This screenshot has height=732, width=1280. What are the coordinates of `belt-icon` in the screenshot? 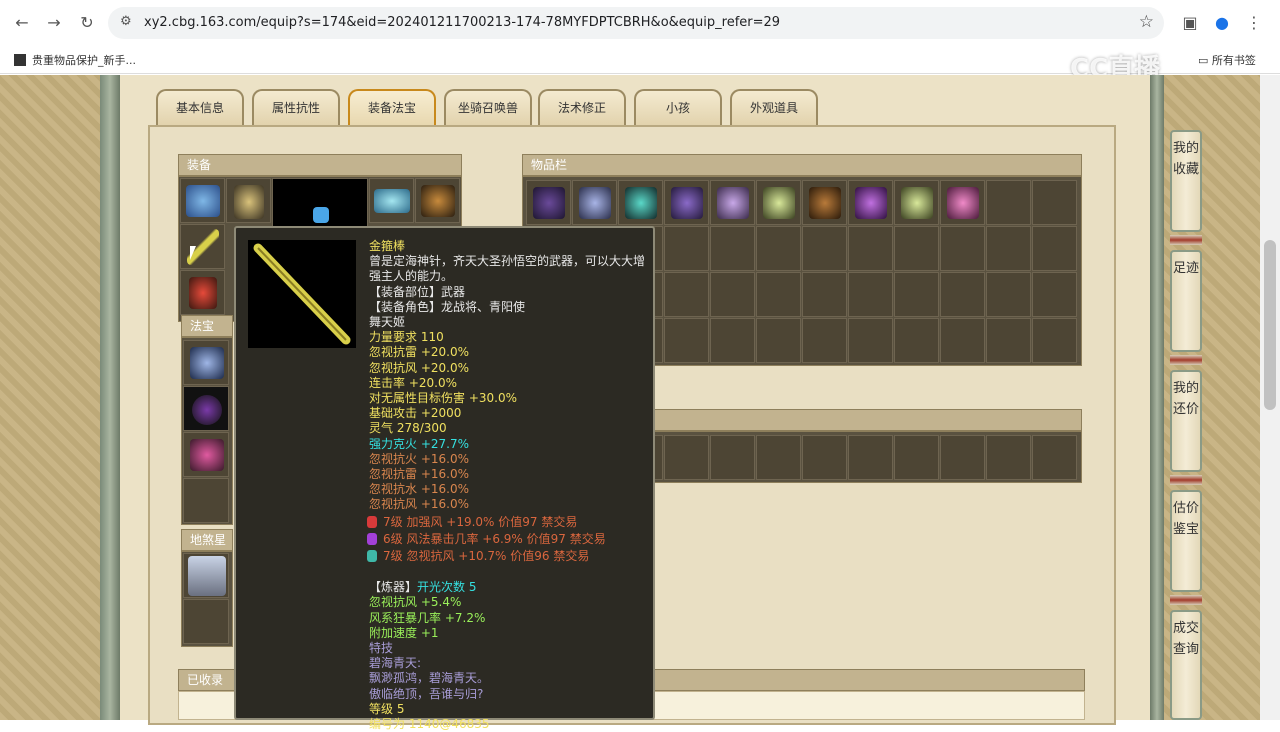 It's located at (825, 203).